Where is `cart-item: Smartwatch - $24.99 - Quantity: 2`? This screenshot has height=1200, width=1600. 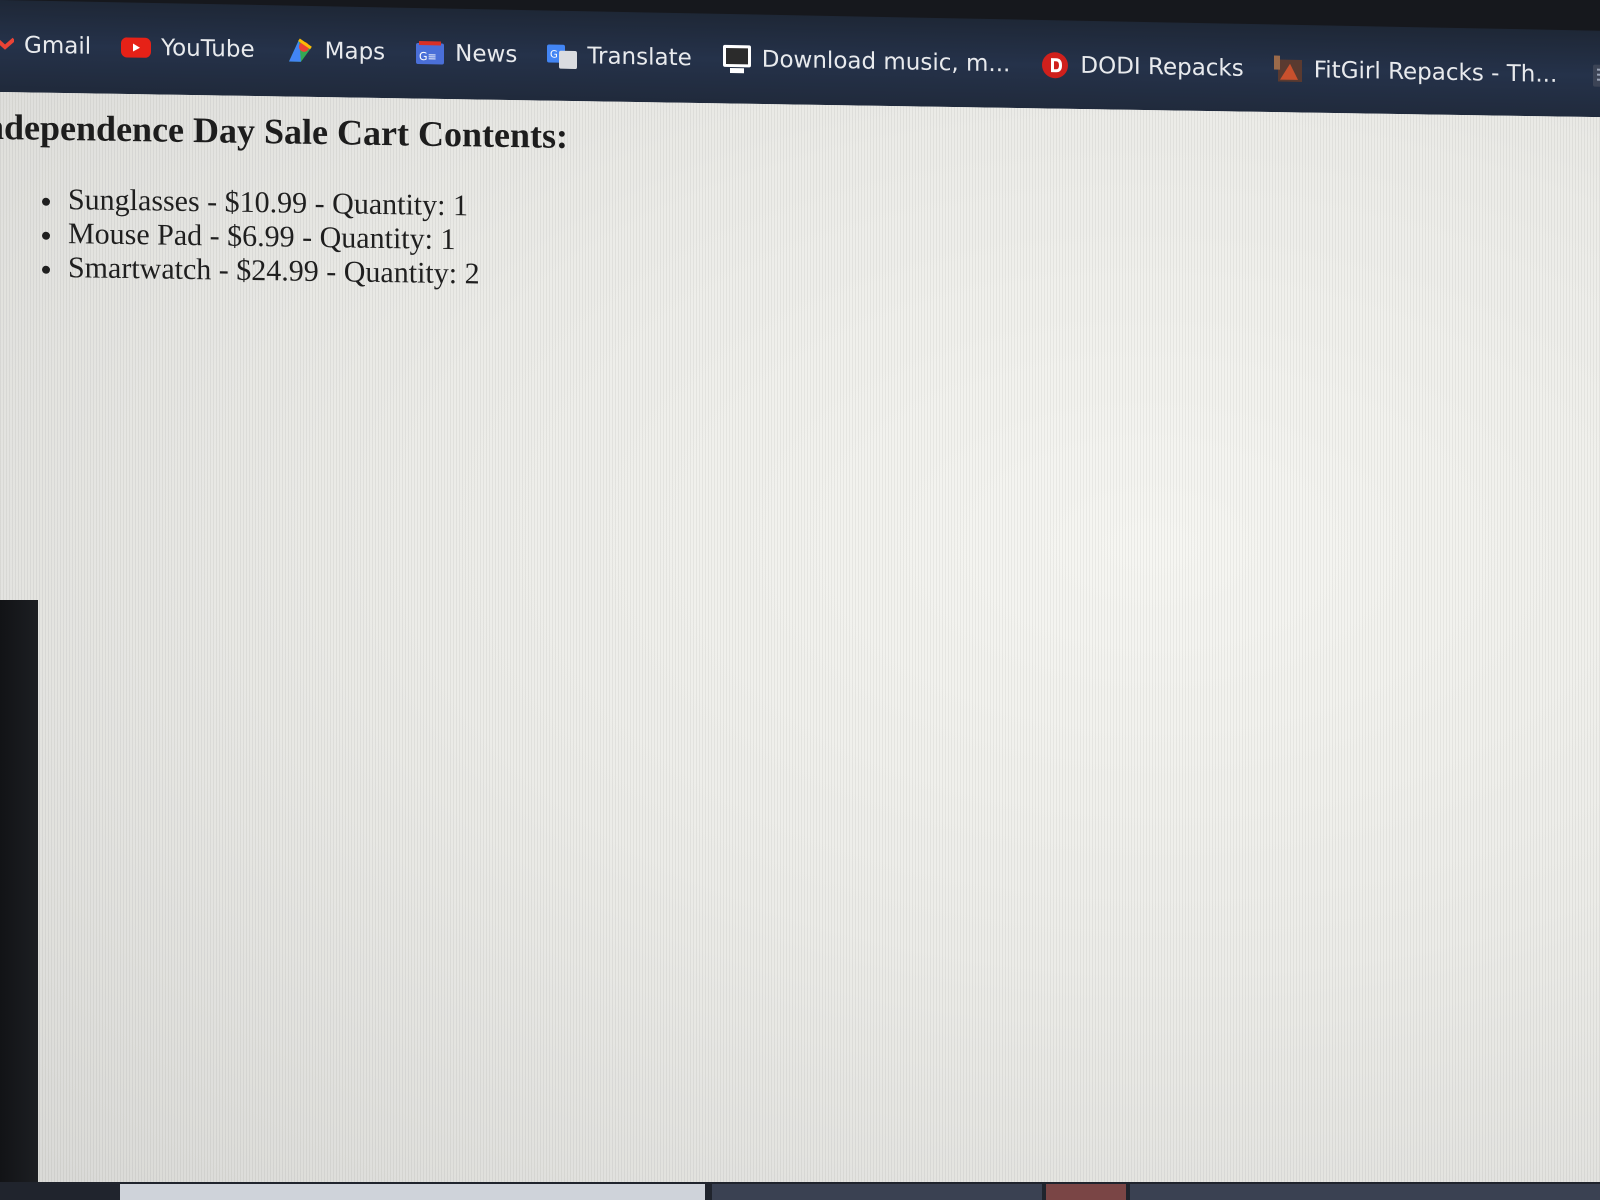 cart-item: Smartwatch - $24.99 - Quantity: 2 is located at coordinates (272, 271).